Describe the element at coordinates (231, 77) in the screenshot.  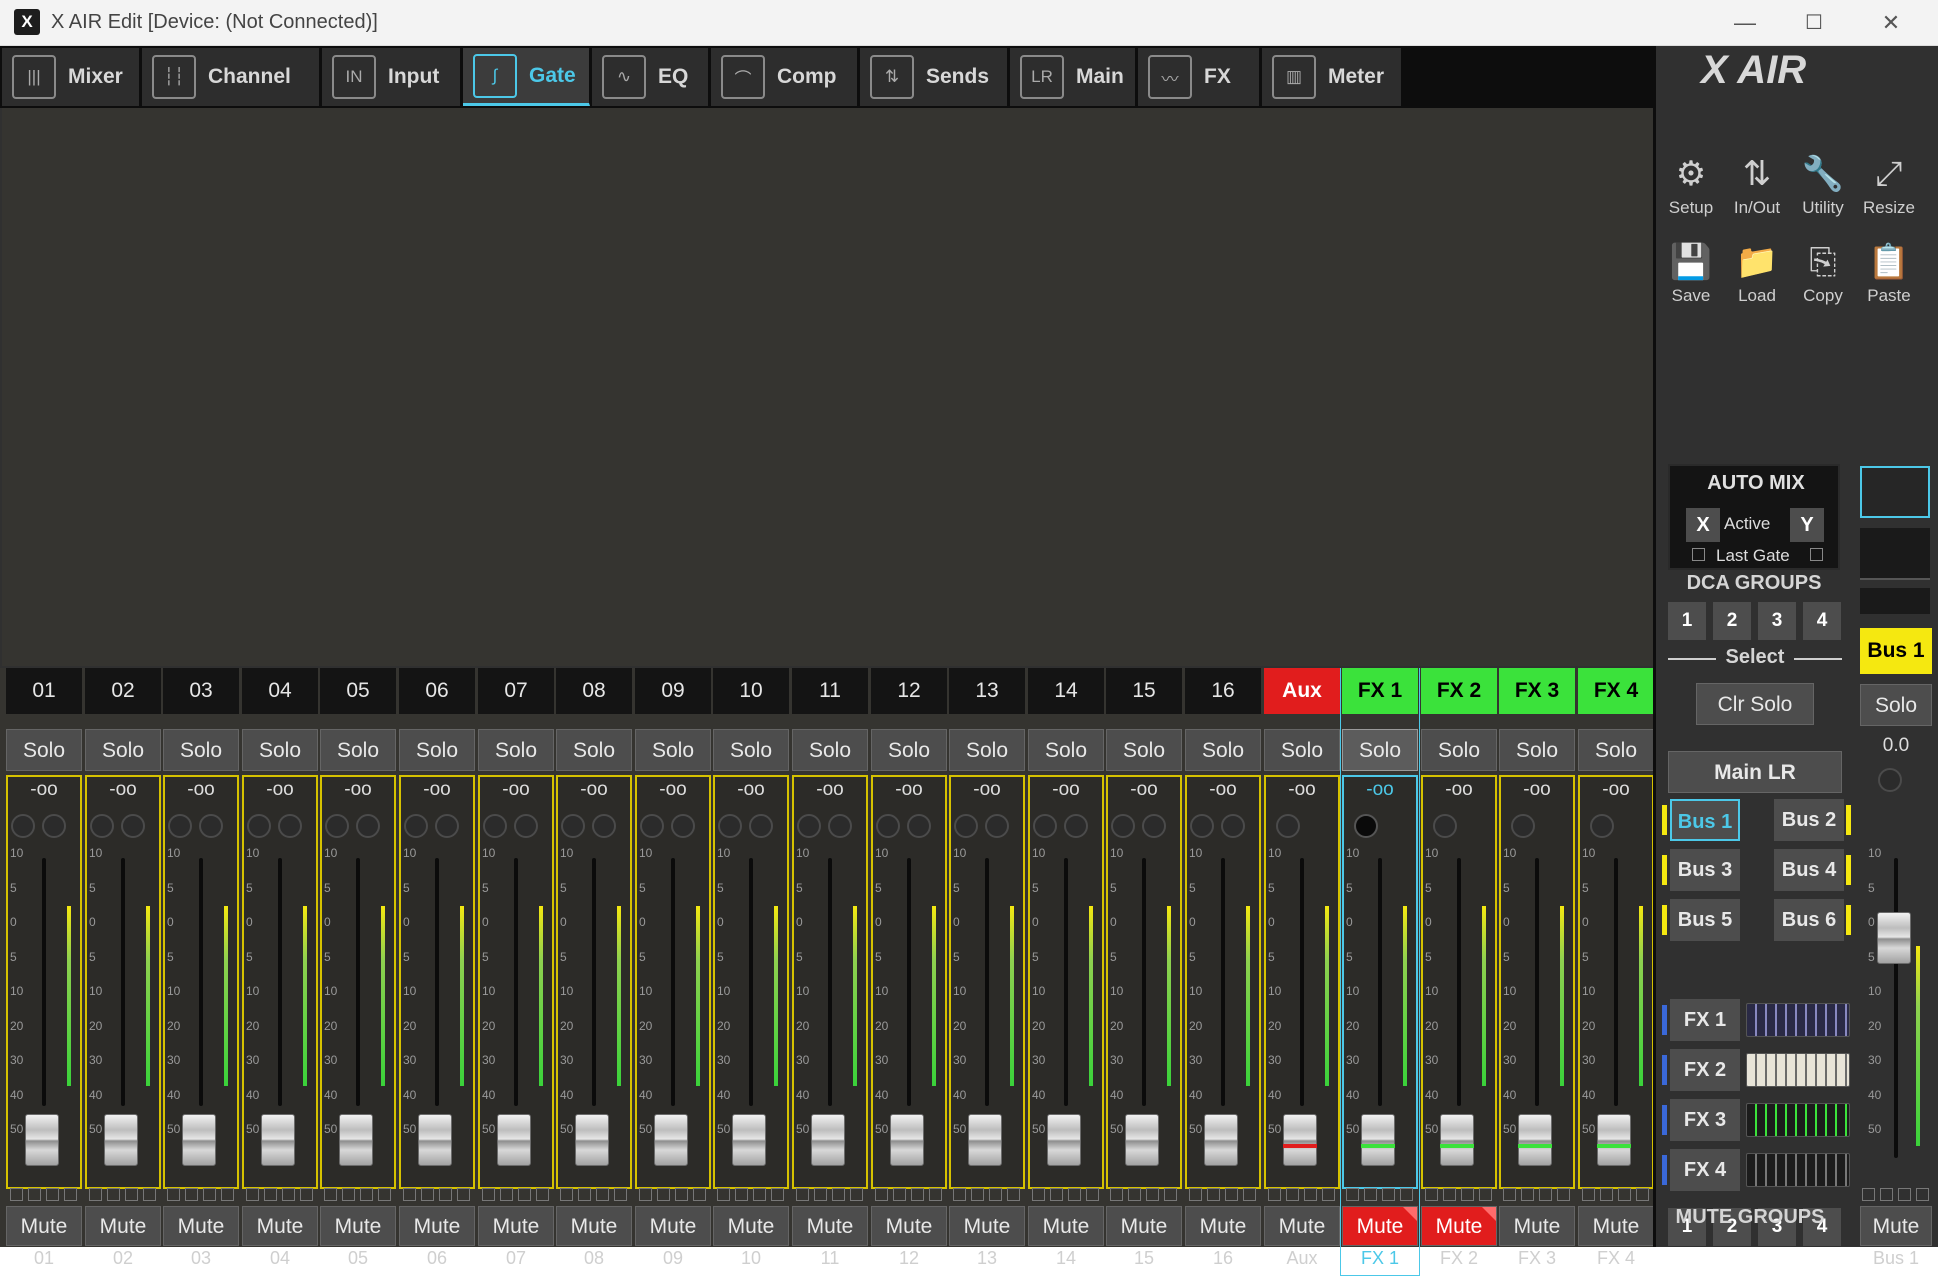
I see `tab-channel: ┆┆ Channel` at that location.